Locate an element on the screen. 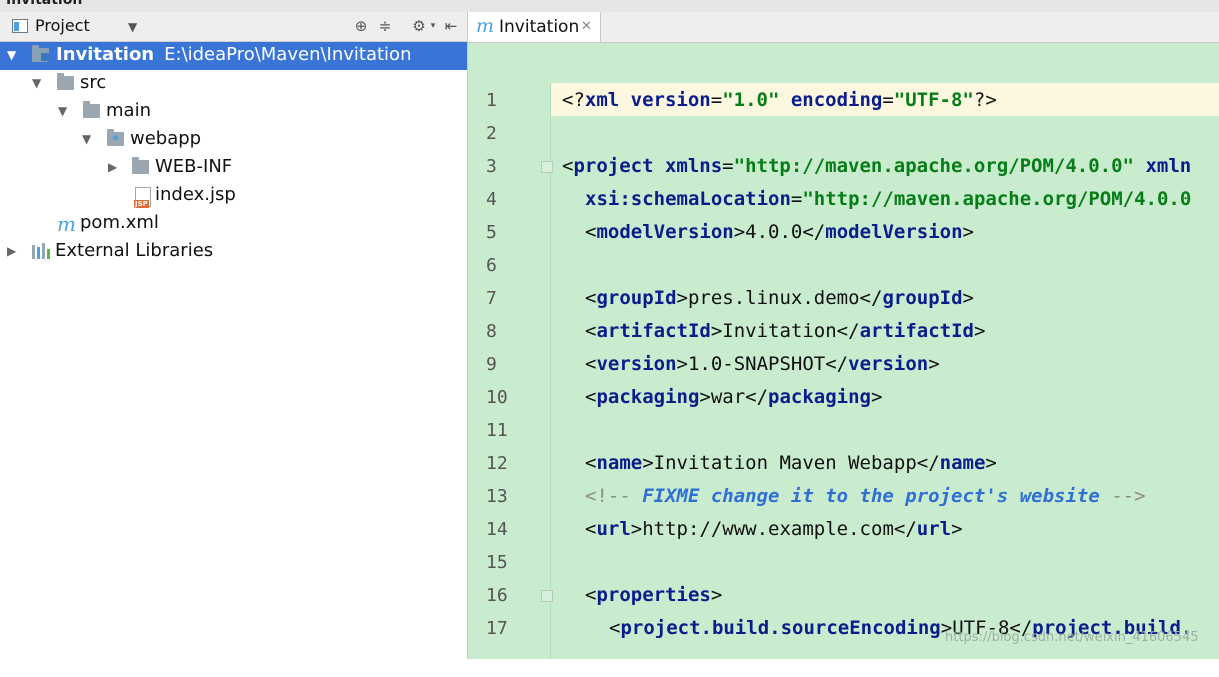  line-number: 15 is located at coordinates (497, 562).